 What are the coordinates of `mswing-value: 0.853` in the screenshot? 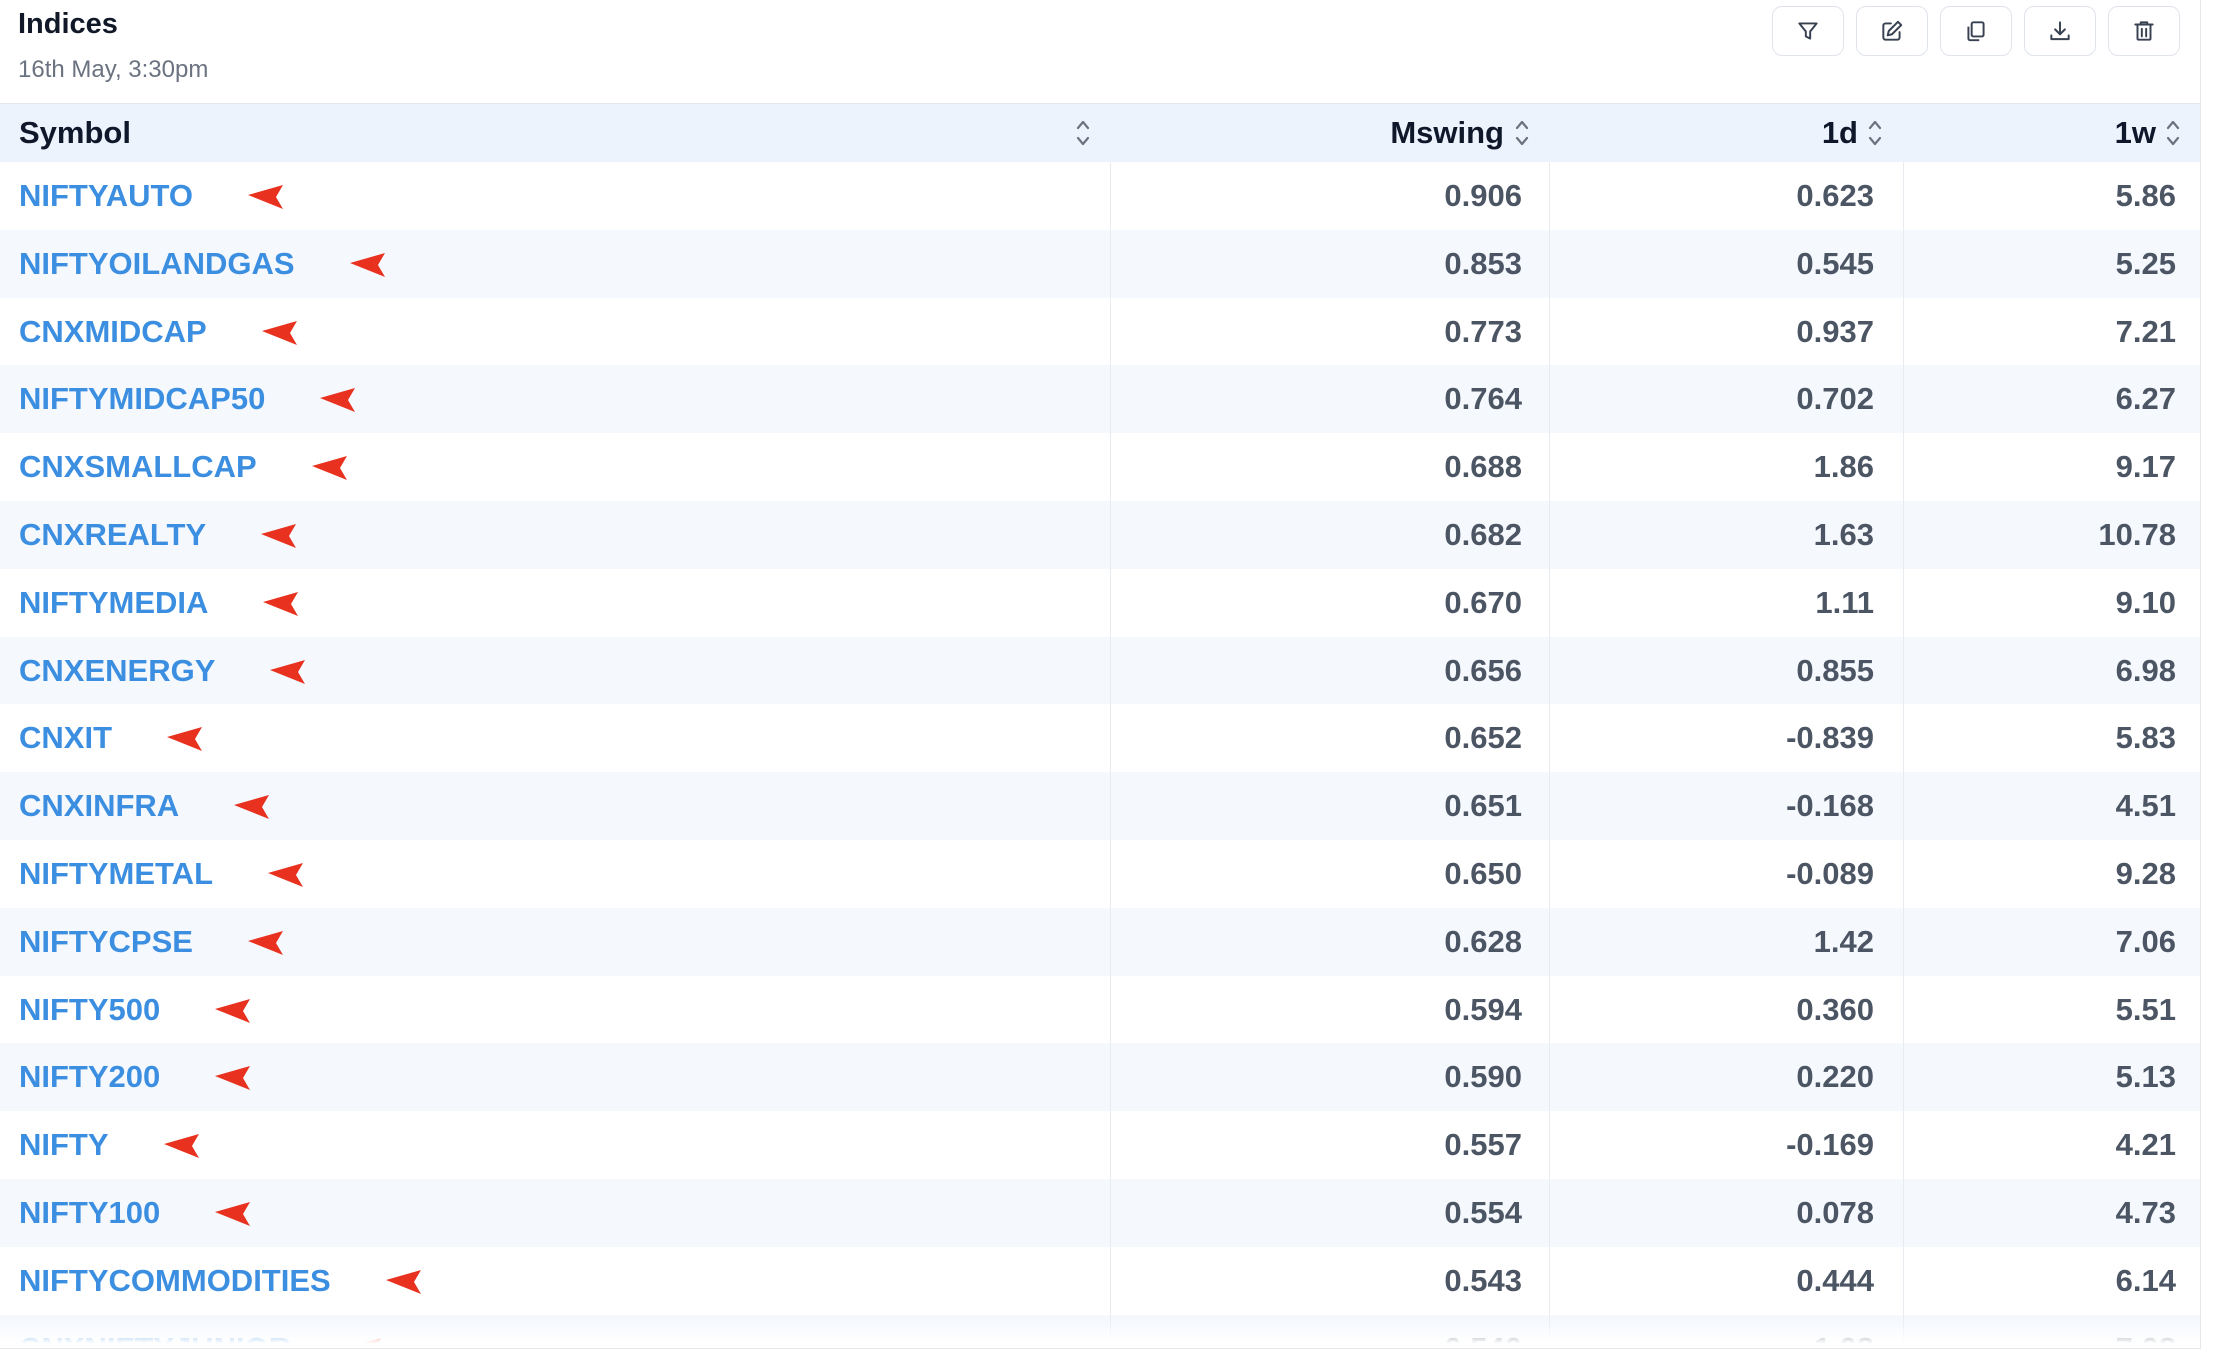 It's located at (1483, 263).